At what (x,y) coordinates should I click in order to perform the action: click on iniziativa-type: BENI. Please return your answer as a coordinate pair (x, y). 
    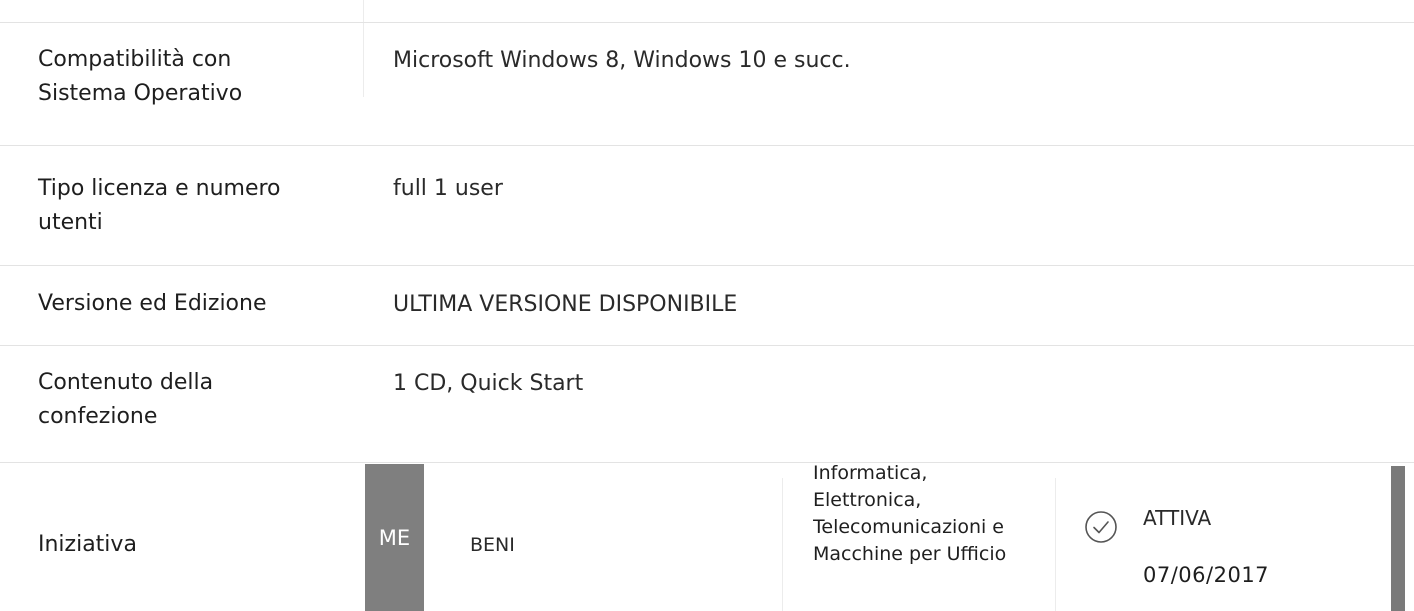
    Looking at the image, I should click on (492, 545).